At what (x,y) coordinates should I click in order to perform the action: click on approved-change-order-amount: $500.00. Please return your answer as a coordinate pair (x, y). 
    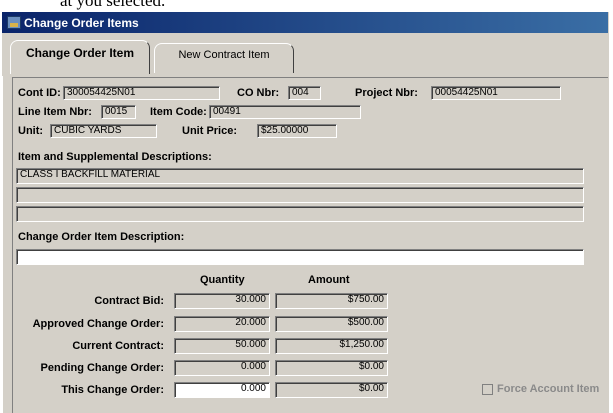
    Looking at the image, I should click on (331, 324).